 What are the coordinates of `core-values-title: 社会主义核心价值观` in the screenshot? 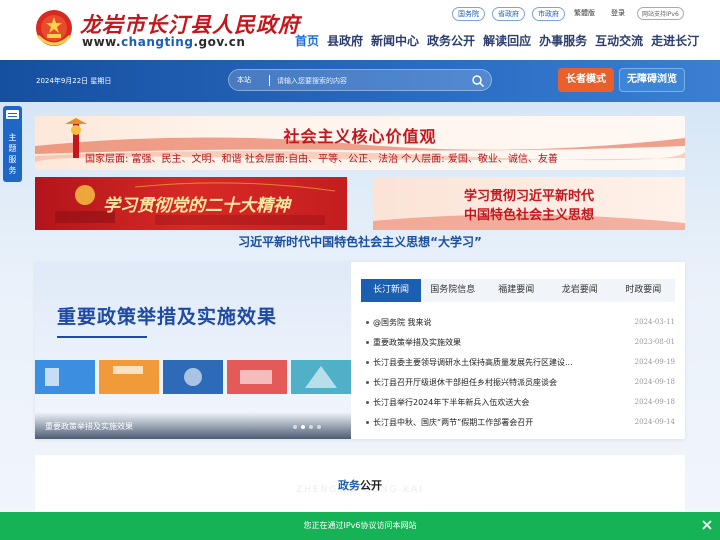 It's located at (360, 136).